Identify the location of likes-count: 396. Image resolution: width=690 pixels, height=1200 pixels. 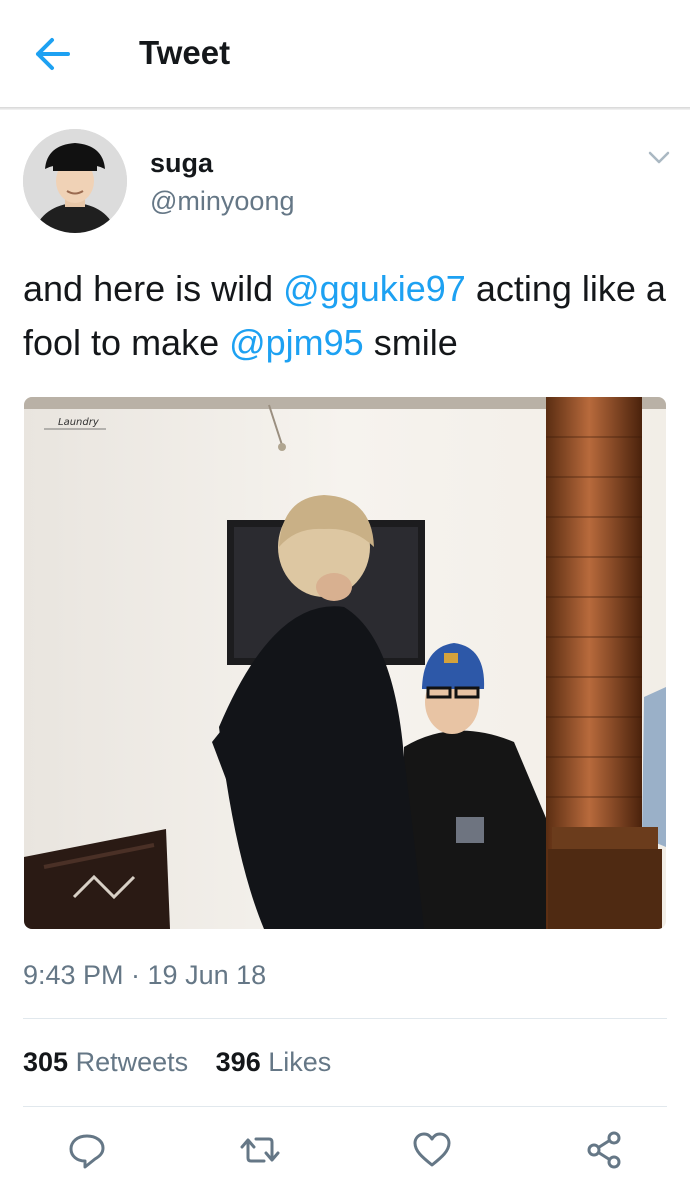
(238, 1062).